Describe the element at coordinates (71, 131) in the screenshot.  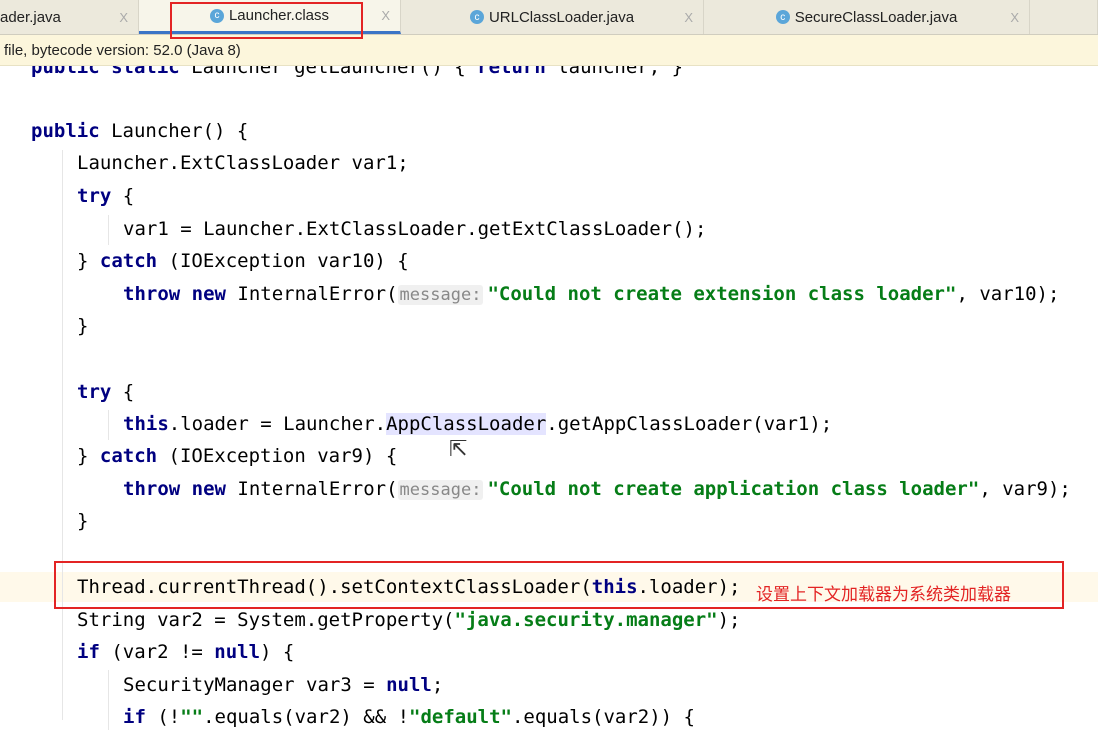
I see `code-token: public` at that location.